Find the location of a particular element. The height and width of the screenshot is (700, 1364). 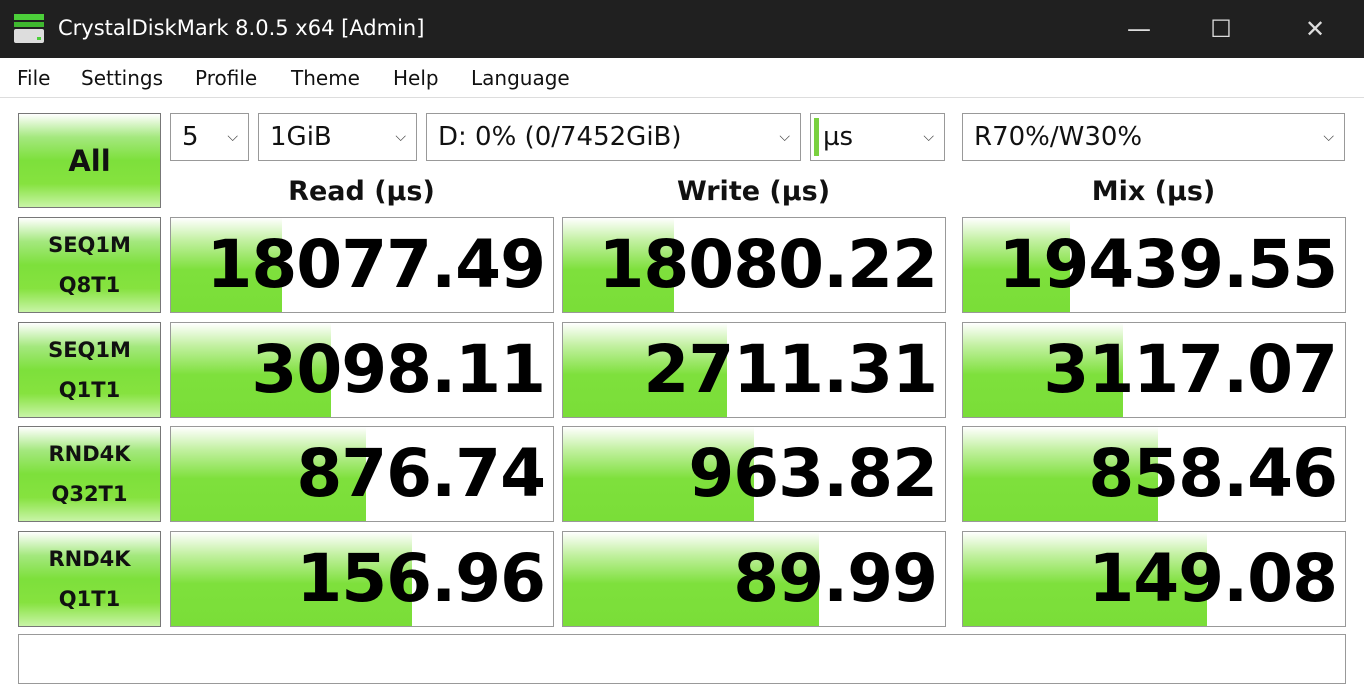

result-value: 19439.55 is located at coordinates (1168, 264).